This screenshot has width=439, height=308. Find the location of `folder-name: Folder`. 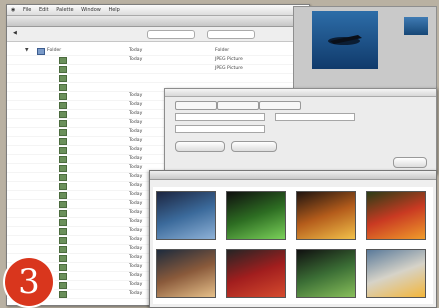

folder-name: Folder is located at coordinates (54, 50).